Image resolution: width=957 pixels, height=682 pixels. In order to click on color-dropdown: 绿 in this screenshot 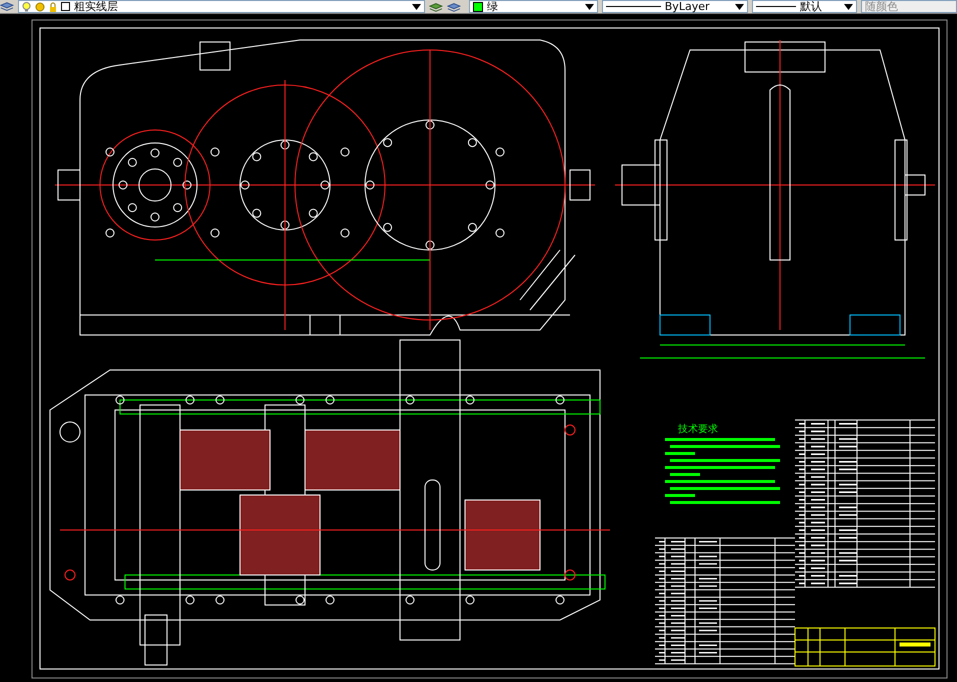, I will do `click(533, 6)`.